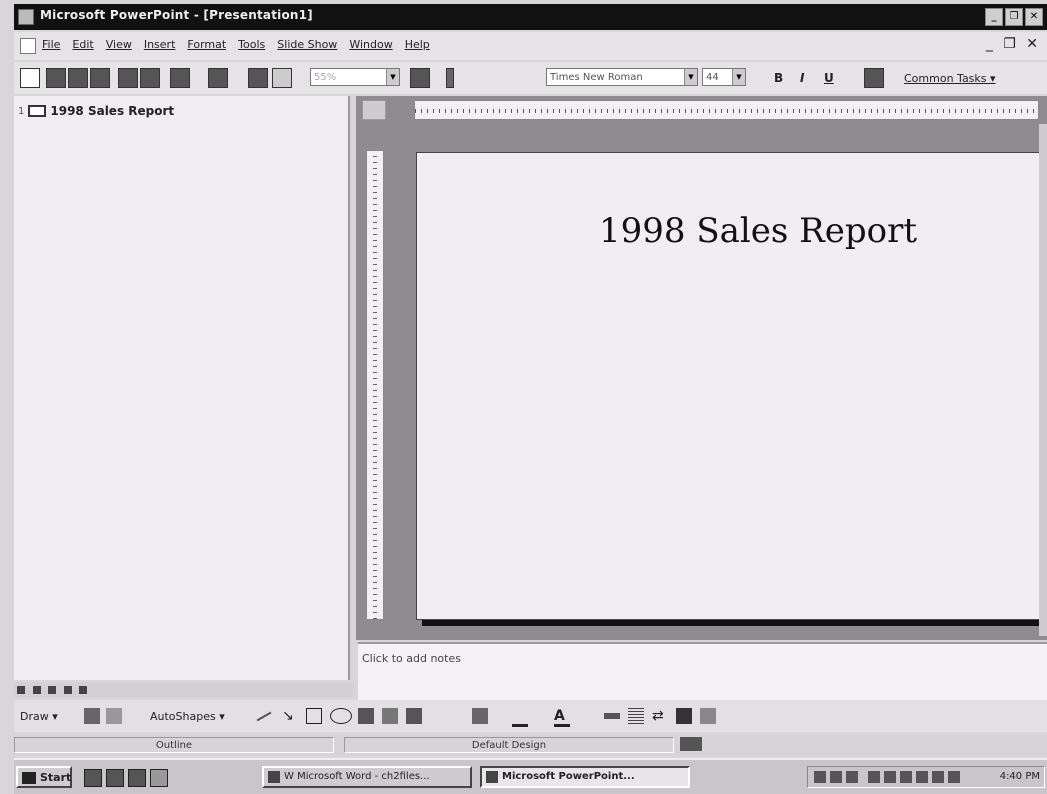 The image size is (1047, 794). Describe the element at coordinates (44, 777) in the screenshot. I see `start-button: Start` at that location.